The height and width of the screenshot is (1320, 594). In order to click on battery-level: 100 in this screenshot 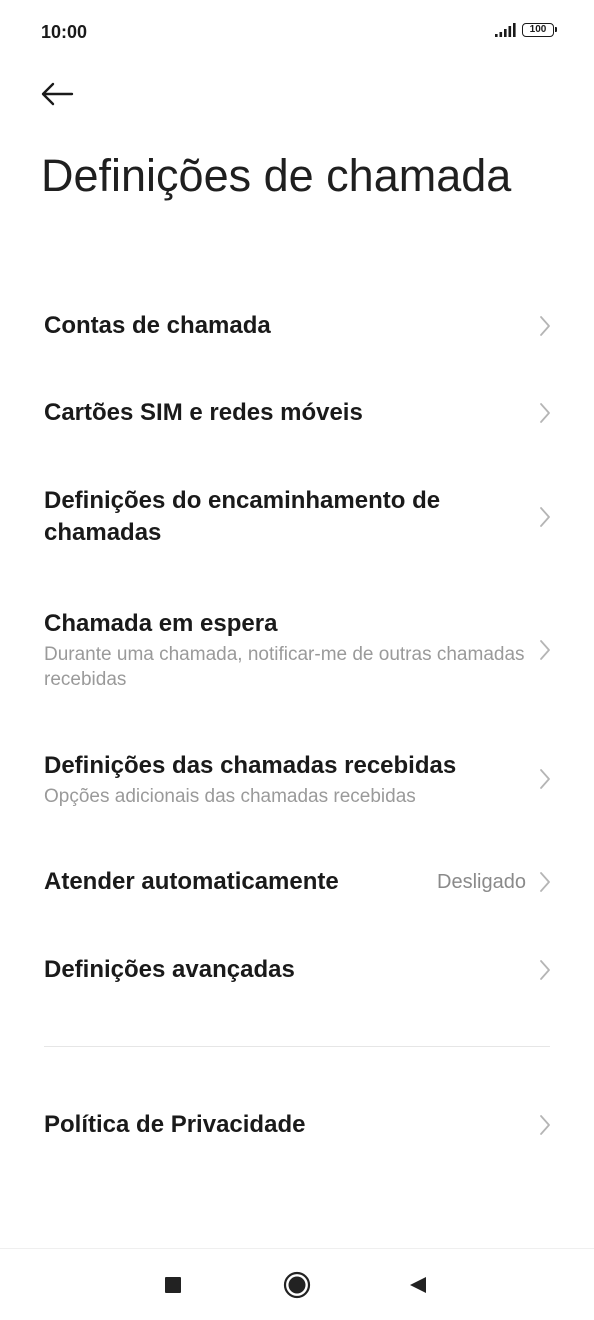, I will do `click(538, 29)`.